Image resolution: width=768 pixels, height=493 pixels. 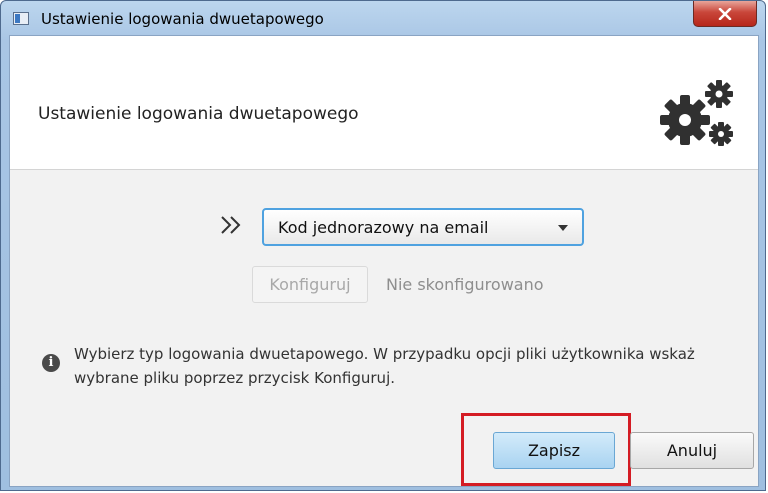 What do you see at coordinates (546, 449) in the screenshot?
I see `save-highlight-frame` at bounding box center [546, 449].